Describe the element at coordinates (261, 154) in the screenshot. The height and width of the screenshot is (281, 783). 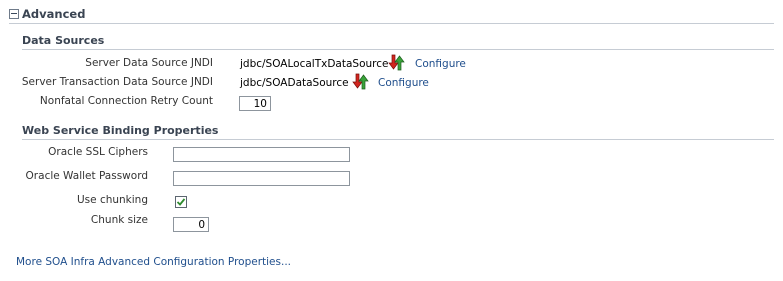
I see `ssl-ciphers-input` at that location.